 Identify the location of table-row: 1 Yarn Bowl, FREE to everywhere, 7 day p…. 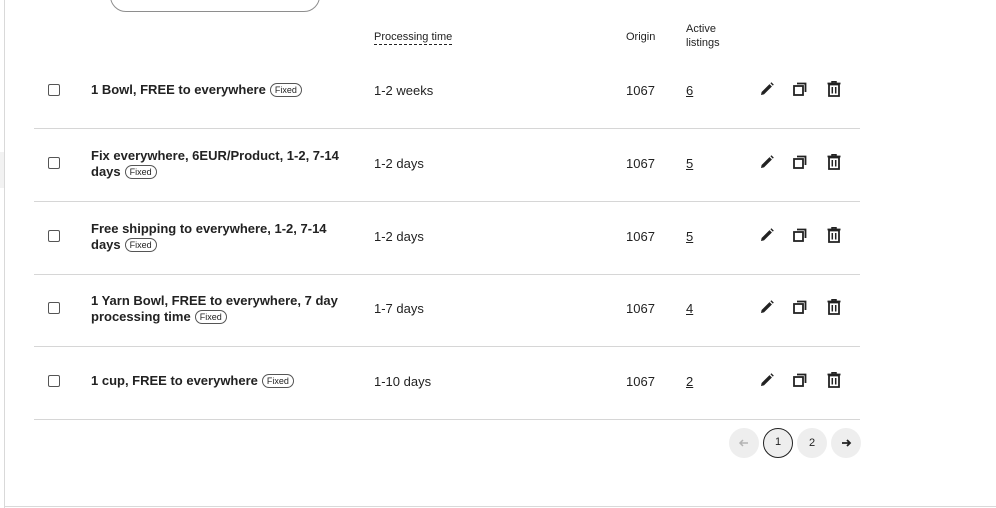
(447, 310).